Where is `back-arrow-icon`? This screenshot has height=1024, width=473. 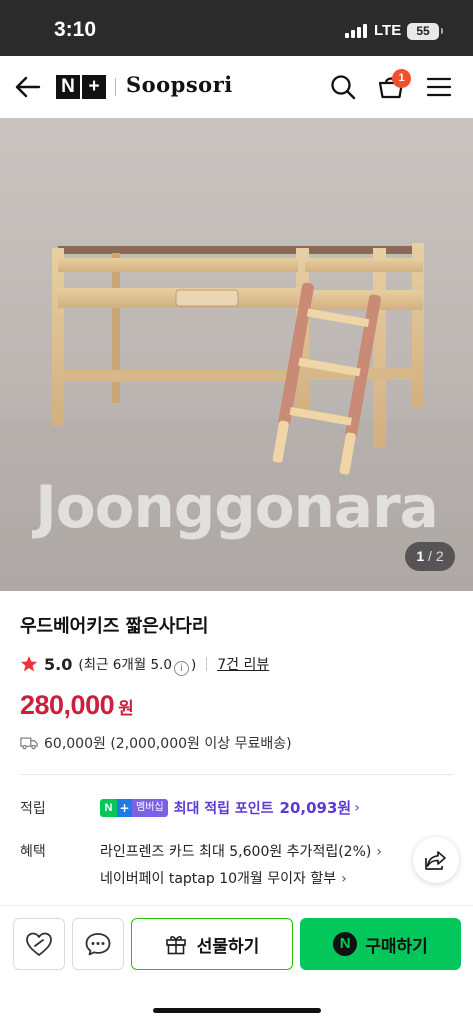
back-arrow-icon is located at coordinates (28, 87).